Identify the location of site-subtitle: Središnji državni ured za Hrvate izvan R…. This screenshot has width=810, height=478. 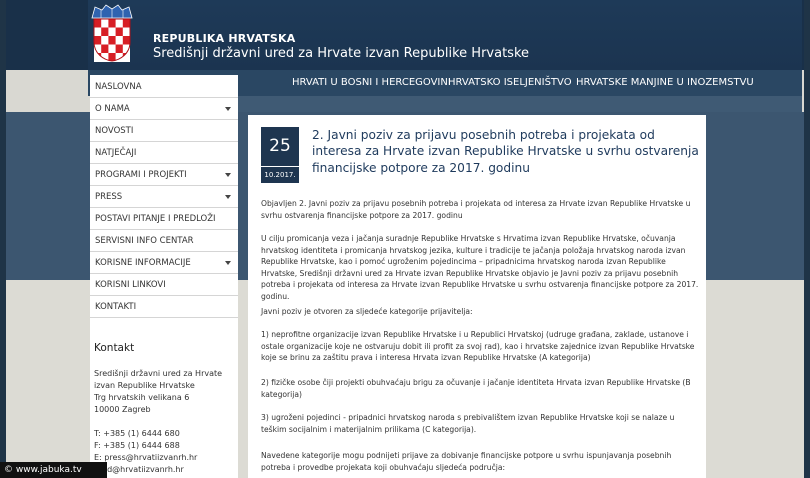
(341, 53).